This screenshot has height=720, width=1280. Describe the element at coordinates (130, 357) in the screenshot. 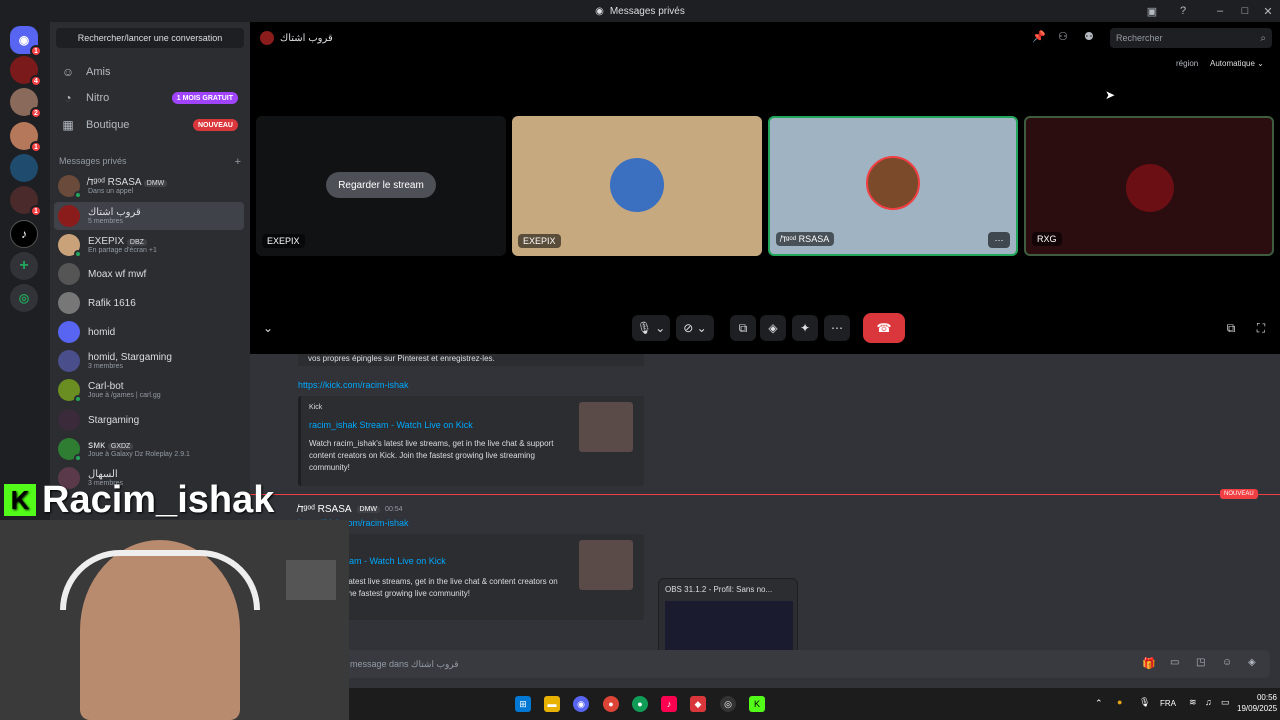

I see `dm-name: homid, Stargaming` at that location.